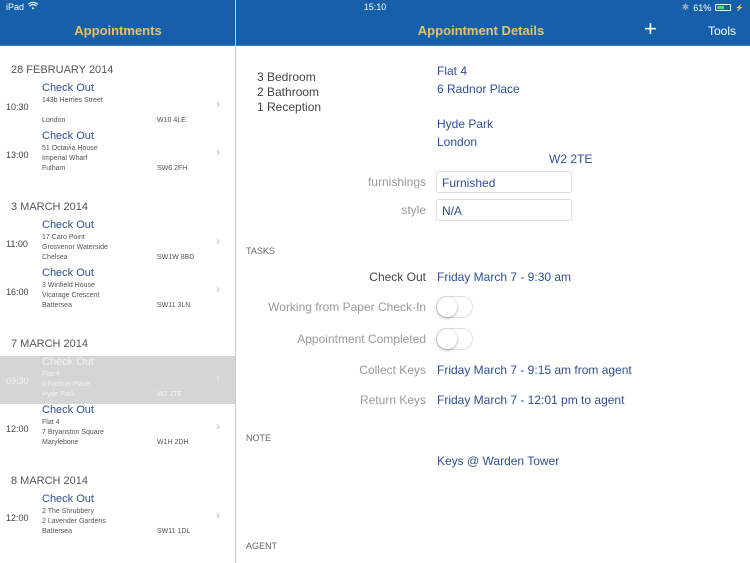 Image resolution: width=750 pixels, height=563 pixels. I want to click on address-line2: Vicarage Crescent, so click(71, 295).